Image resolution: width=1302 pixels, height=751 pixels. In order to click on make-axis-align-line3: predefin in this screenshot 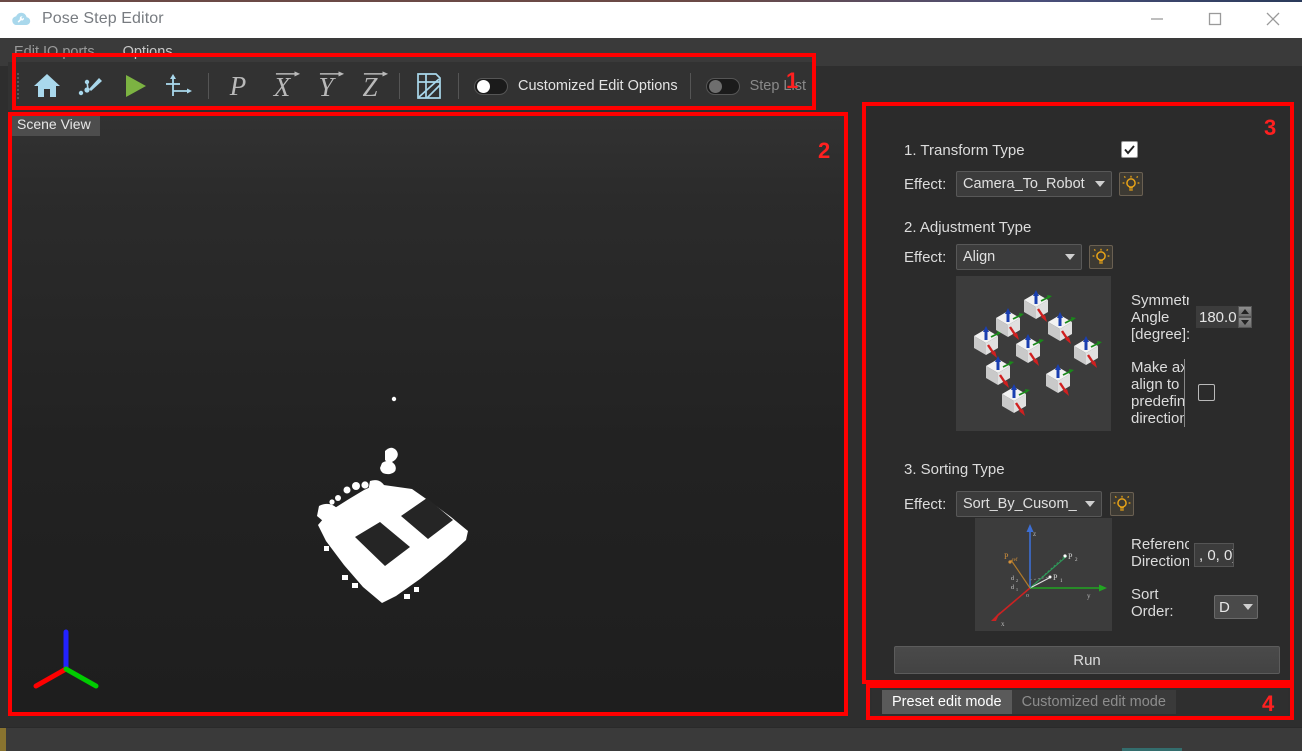, I will do `click(1157, 401)`.